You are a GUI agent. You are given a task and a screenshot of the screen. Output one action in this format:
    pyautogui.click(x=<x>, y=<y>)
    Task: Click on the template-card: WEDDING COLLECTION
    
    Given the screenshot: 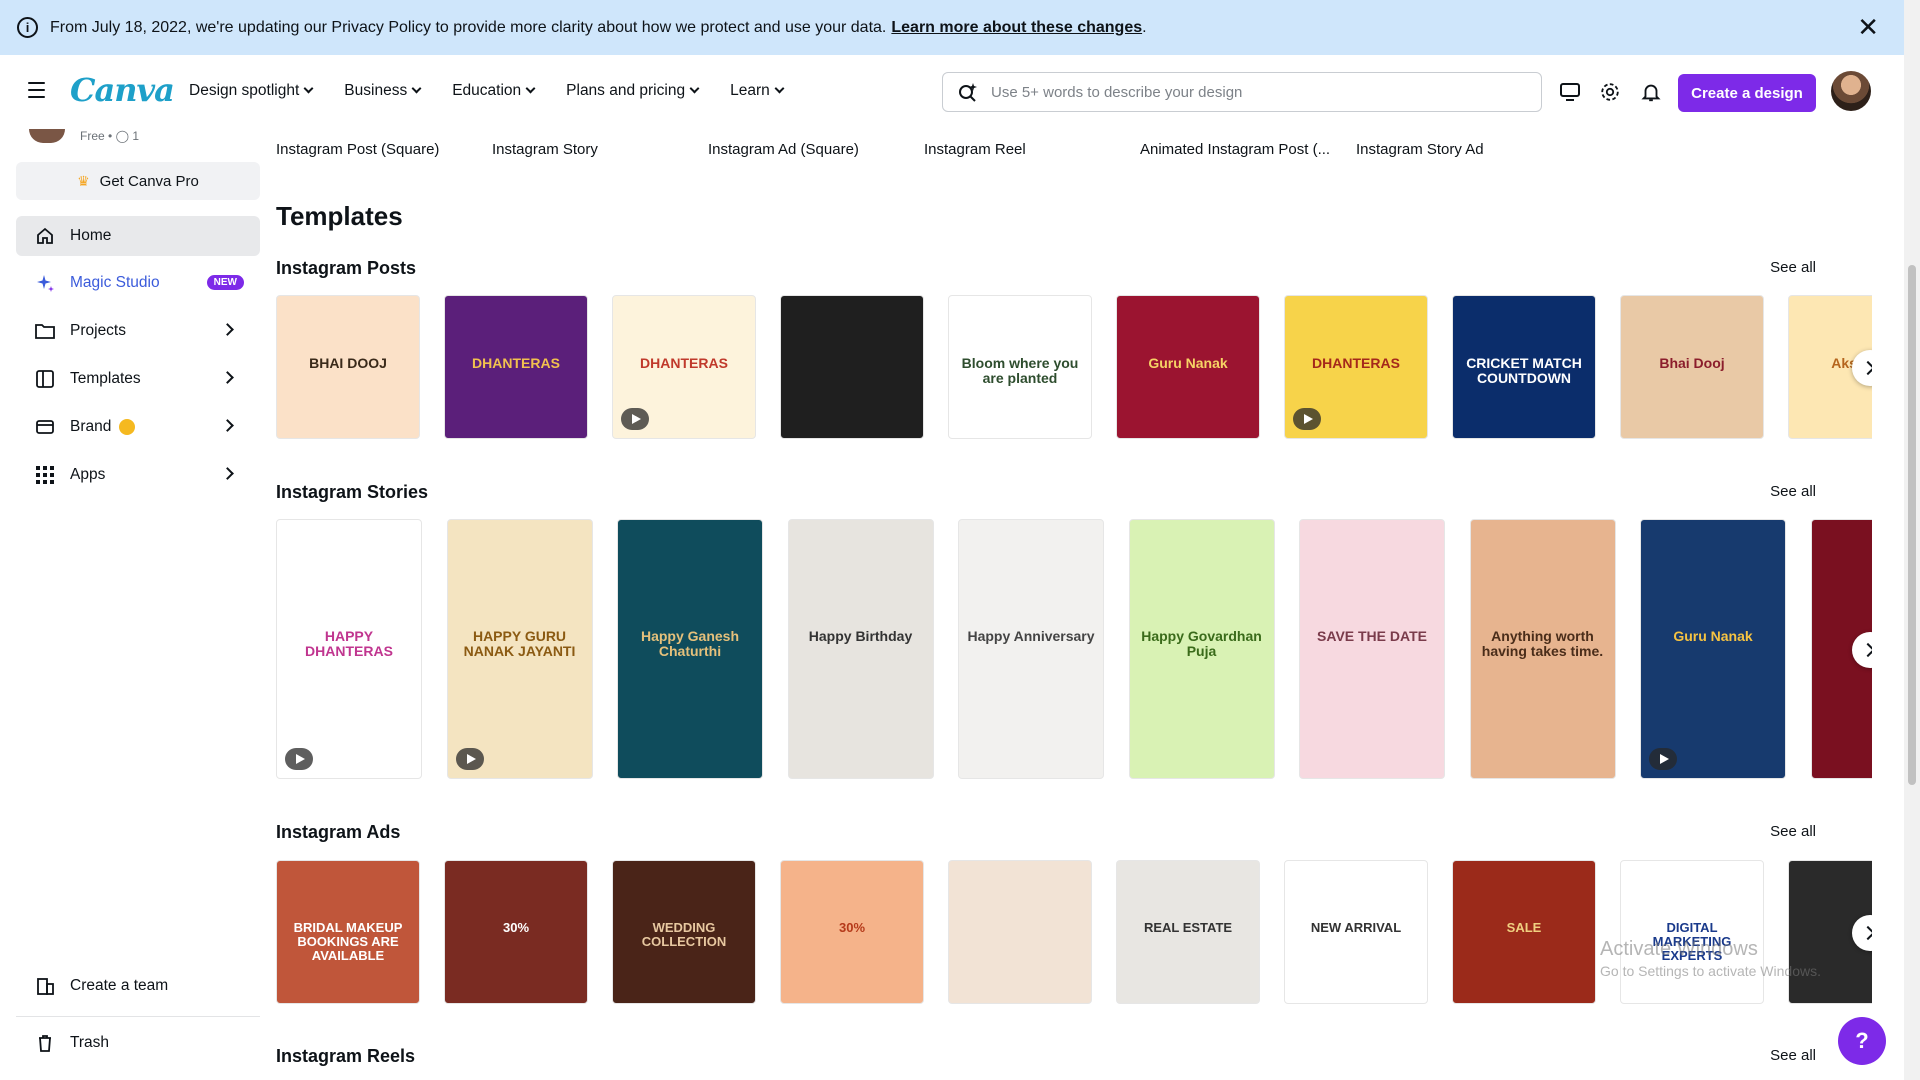 What is the action you would take?
    pyautogui.click(x=684, y=932)
    